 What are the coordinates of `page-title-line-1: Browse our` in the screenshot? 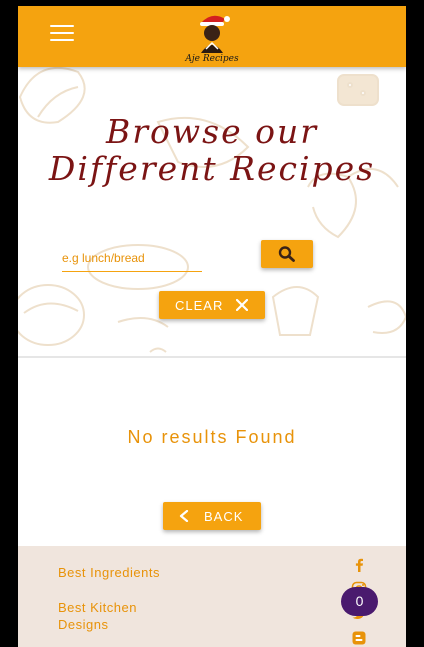 It's located at (212, 131).